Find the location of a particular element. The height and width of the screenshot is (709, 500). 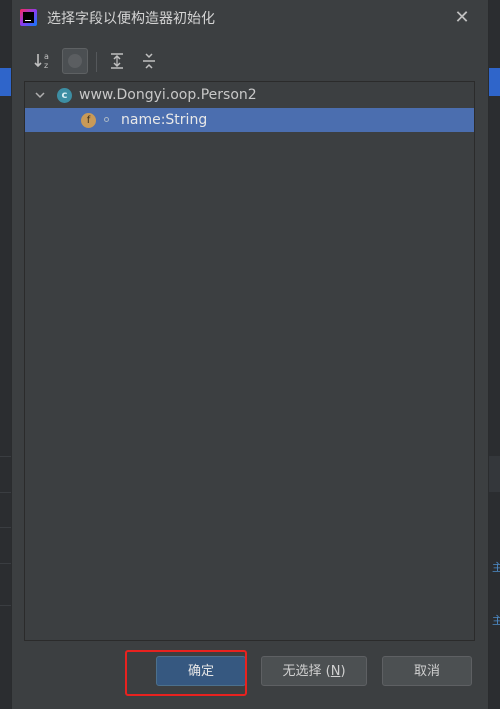

show-inherited-button is located at coordinates (75, 61).